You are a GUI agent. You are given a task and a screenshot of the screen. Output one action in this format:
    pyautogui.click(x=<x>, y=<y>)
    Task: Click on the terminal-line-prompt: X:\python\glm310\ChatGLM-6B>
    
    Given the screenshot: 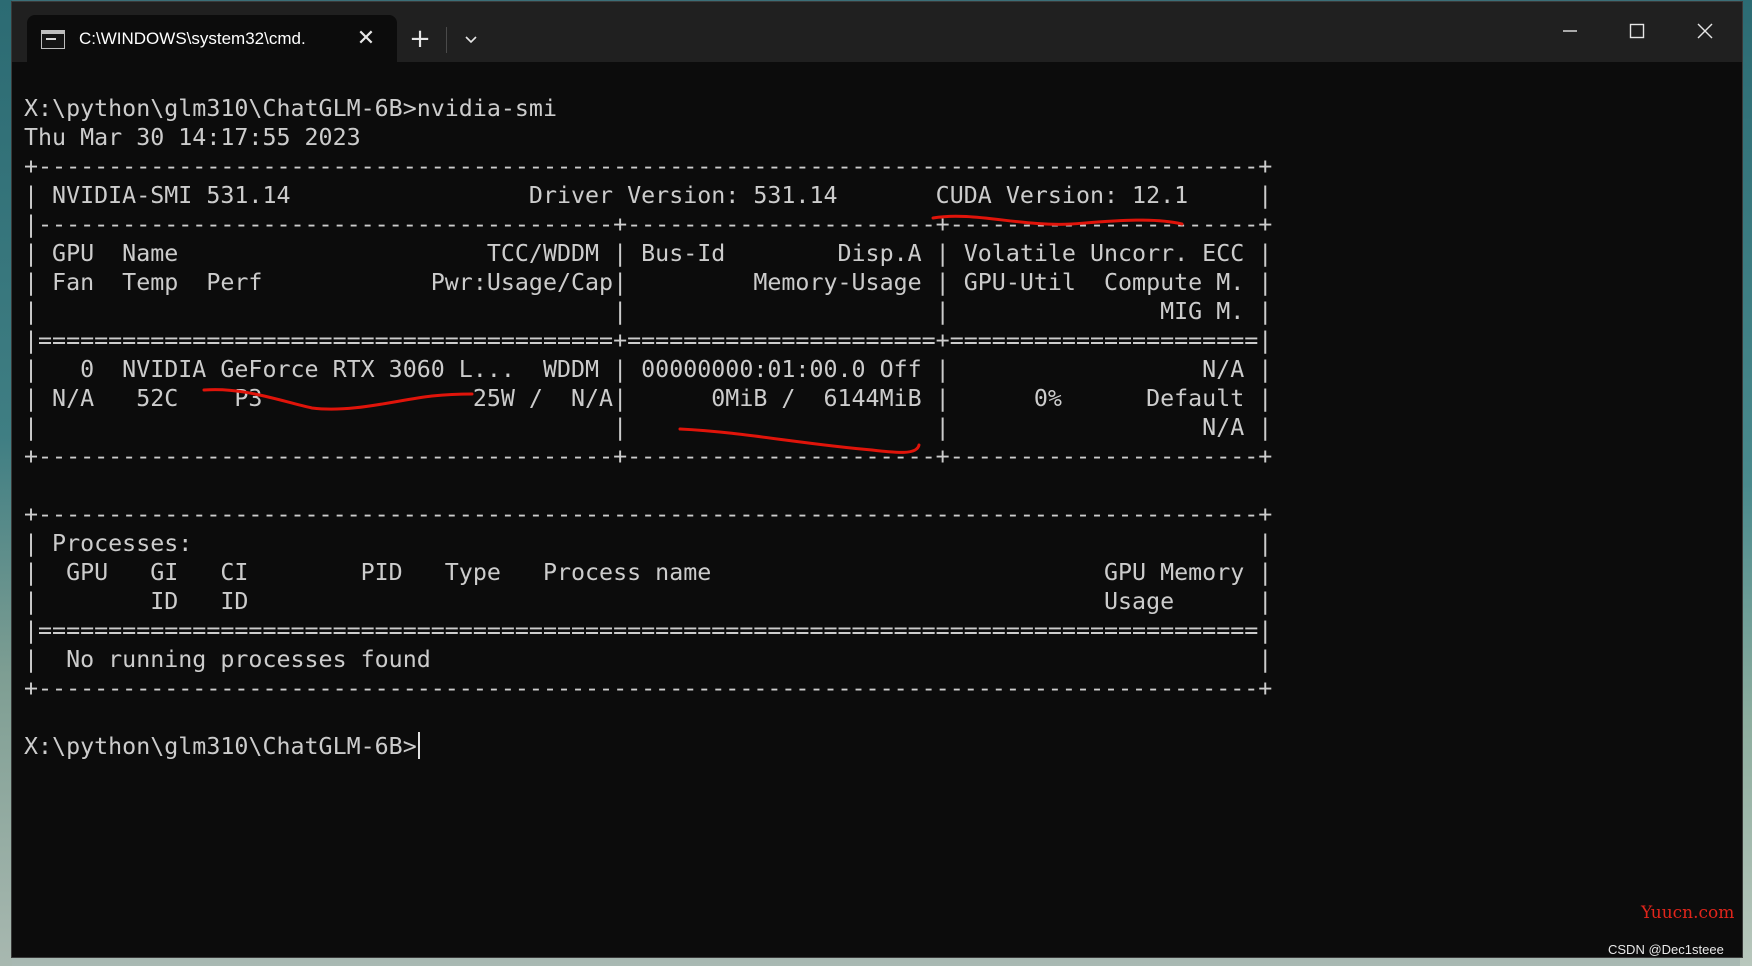 What is the action you would take?
    pyautogui.click(x=648, y=746)
    